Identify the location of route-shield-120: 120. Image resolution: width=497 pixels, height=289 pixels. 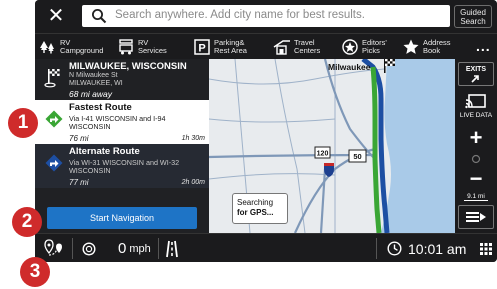
(322, 152).